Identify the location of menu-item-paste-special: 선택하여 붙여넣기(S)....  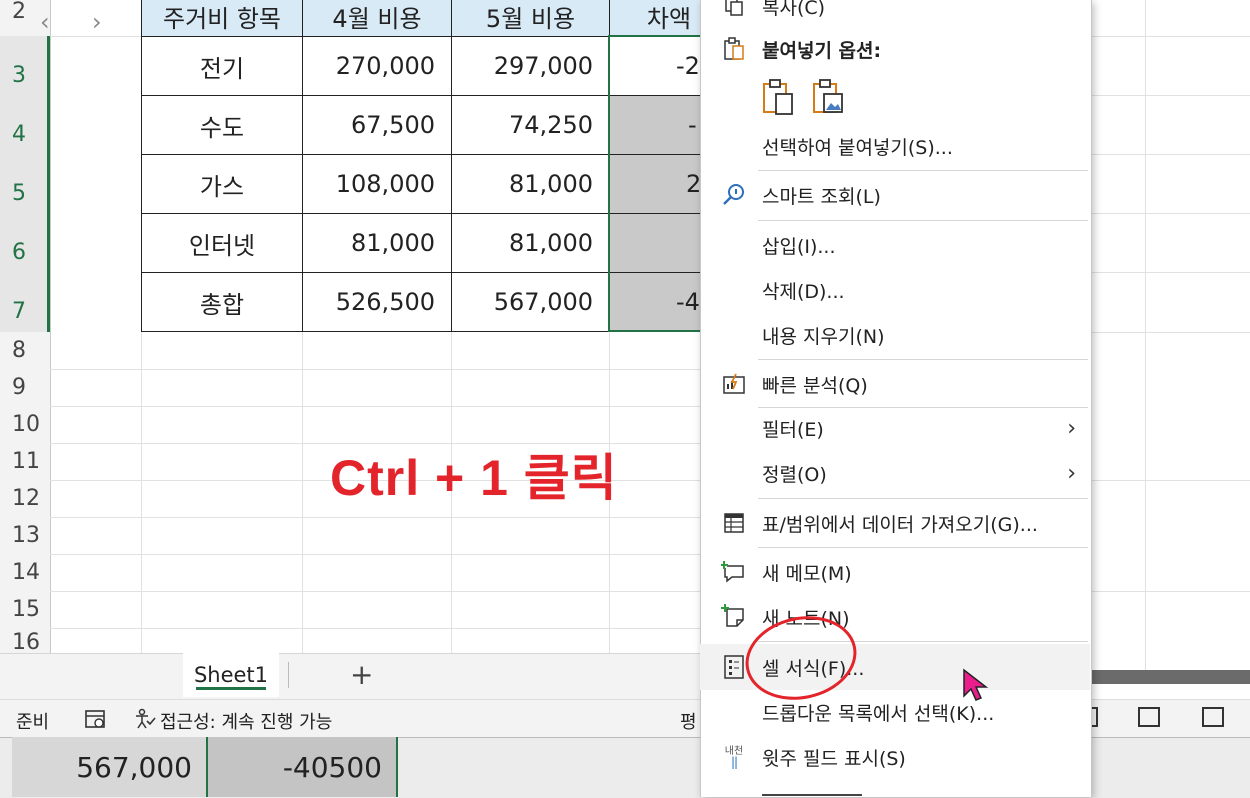
(895, 146).